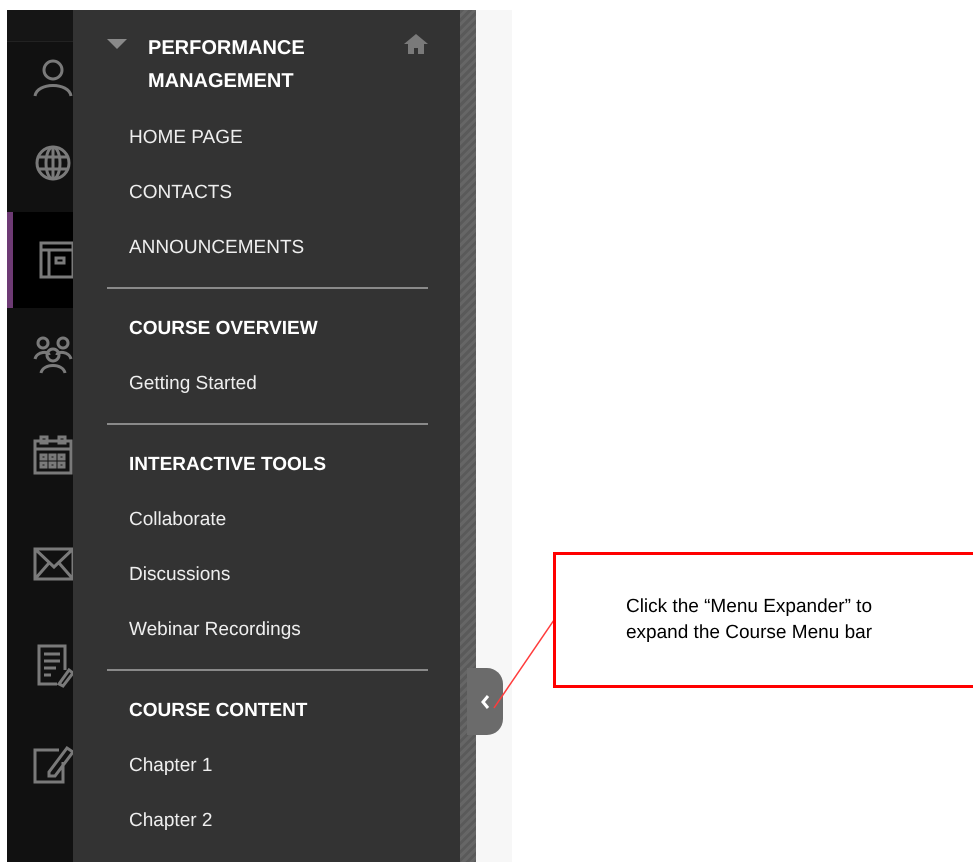  I want to click on course-title: PERFORMANCE MANAGEMENT, so click(227, 65).